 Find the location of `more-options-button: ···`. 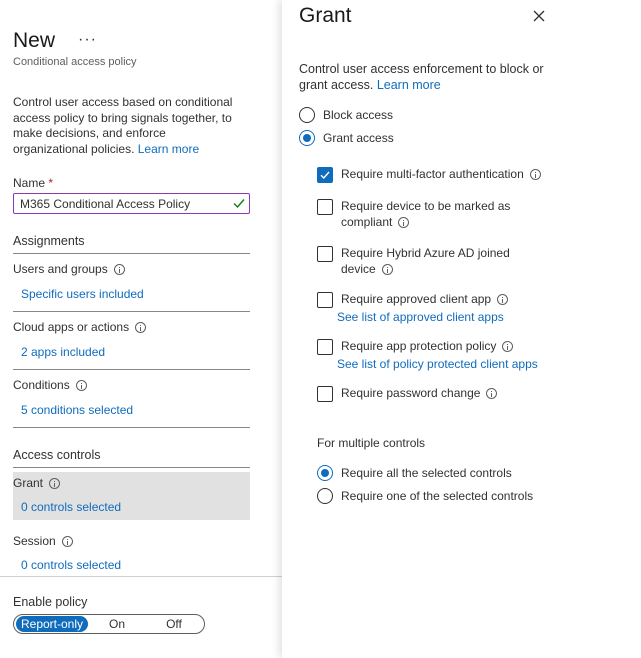

more-options-button: ··· is located at coordinates (87, 40).